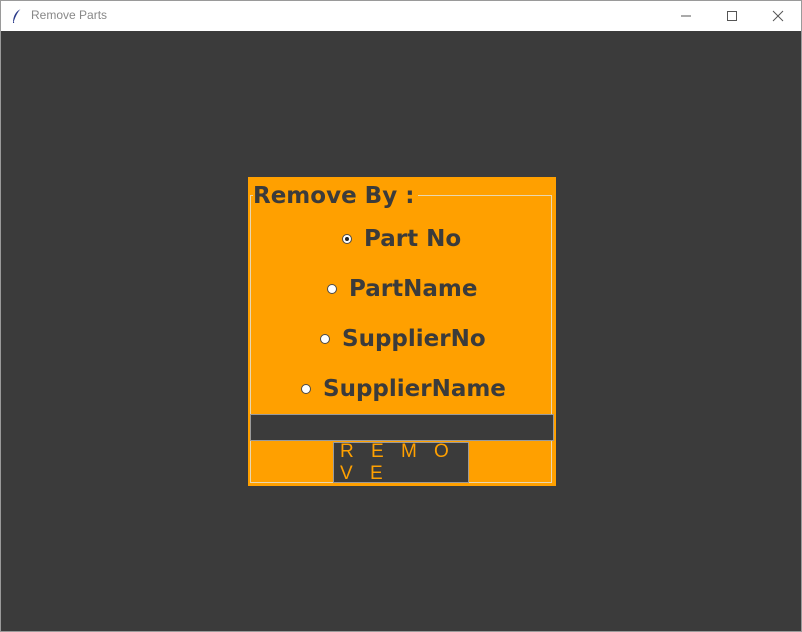  I want to click on radio-supplier-no: SupplierNo, so click(403, 339).